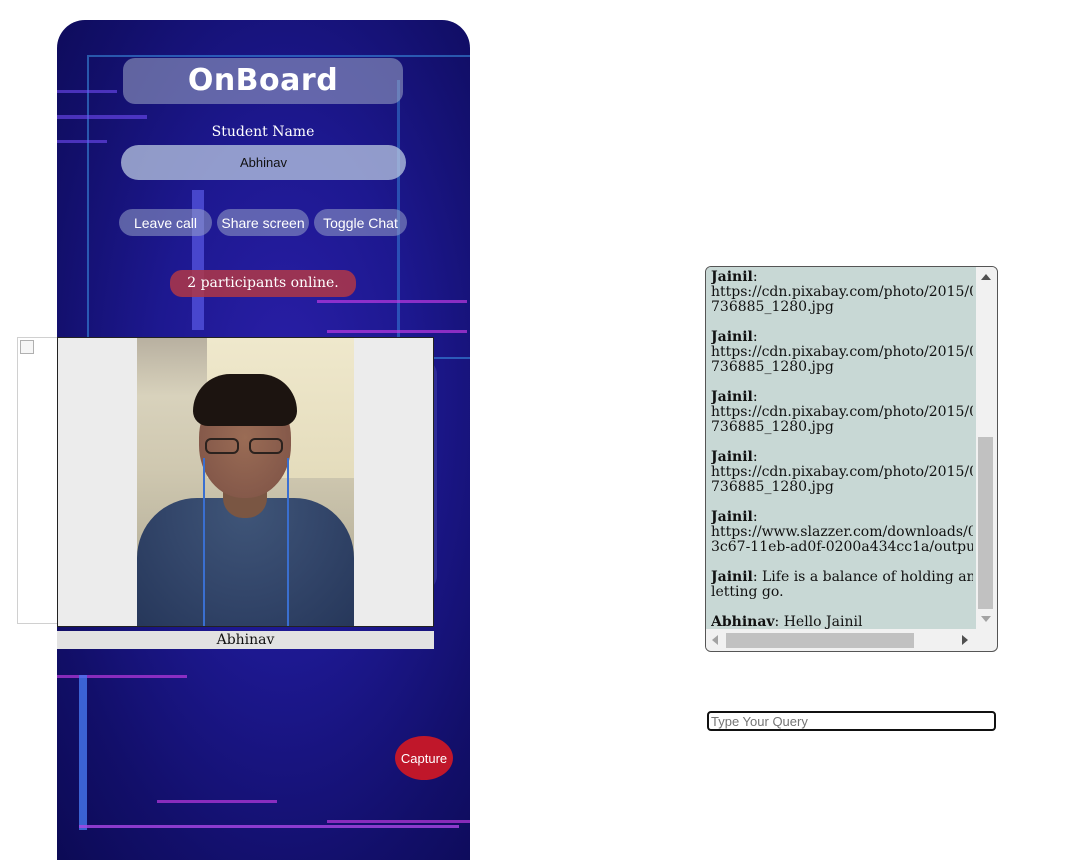 Image resolution: width=1070 pixels, height=860 pixels. Describe the element at coordinates (851, 721) in the screenshot. I see `chat-query-input` at that location.